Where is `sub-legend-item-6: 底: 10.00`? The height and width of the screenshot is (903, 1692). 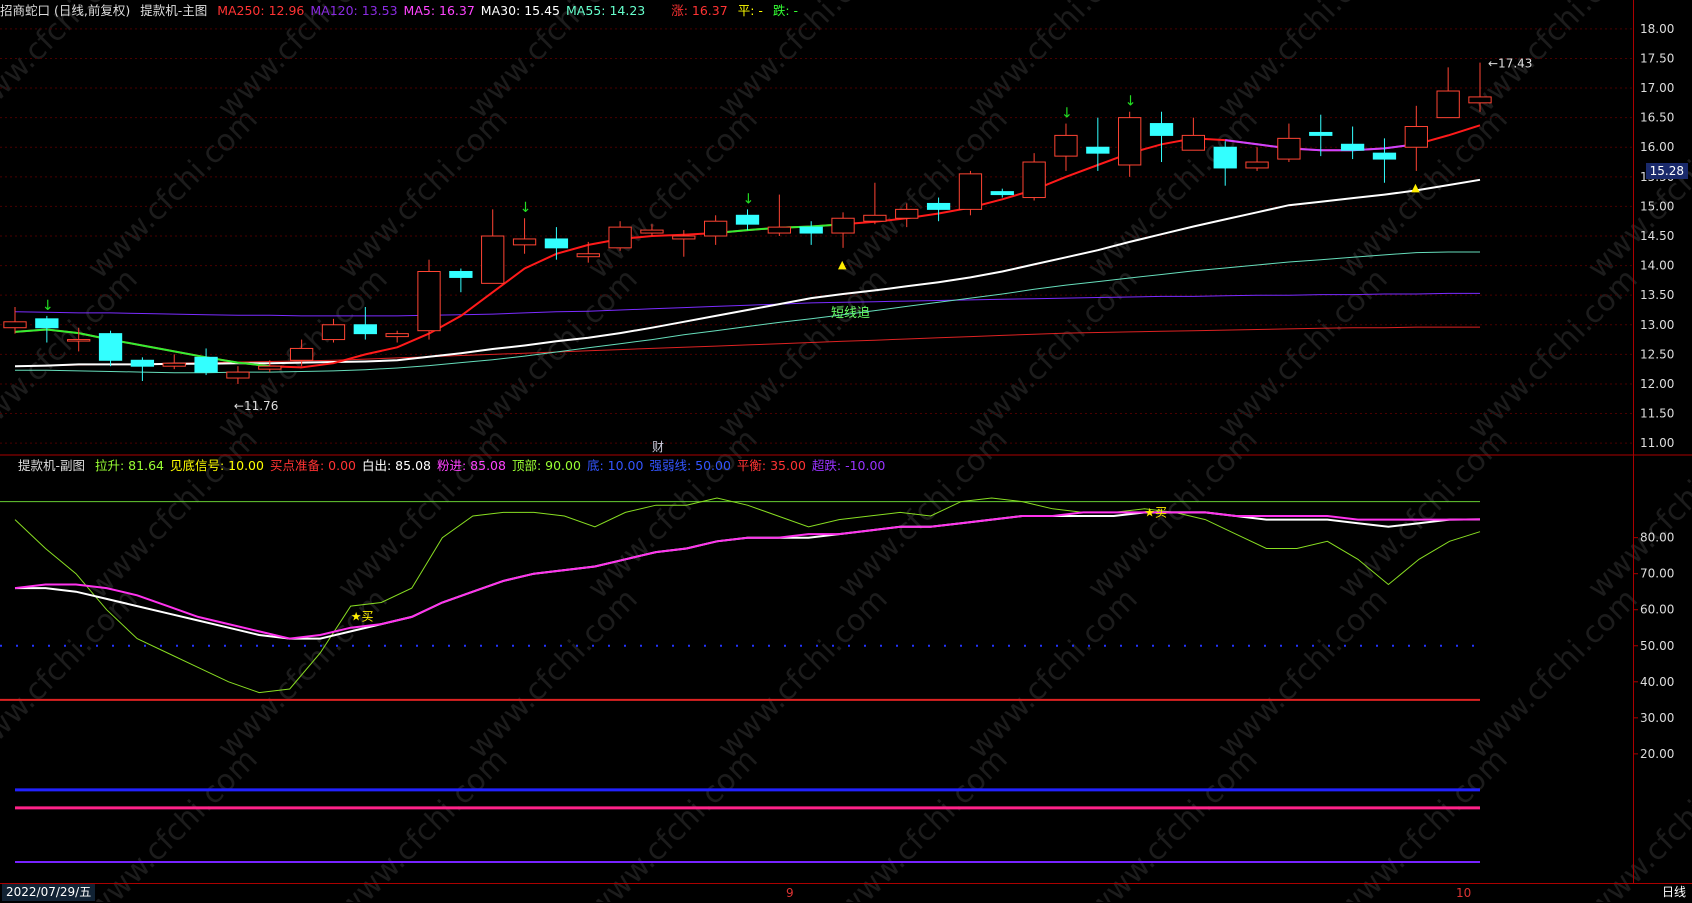
sub-legend-item-6: 底: 10.00 is located at coordinates (615, 465).